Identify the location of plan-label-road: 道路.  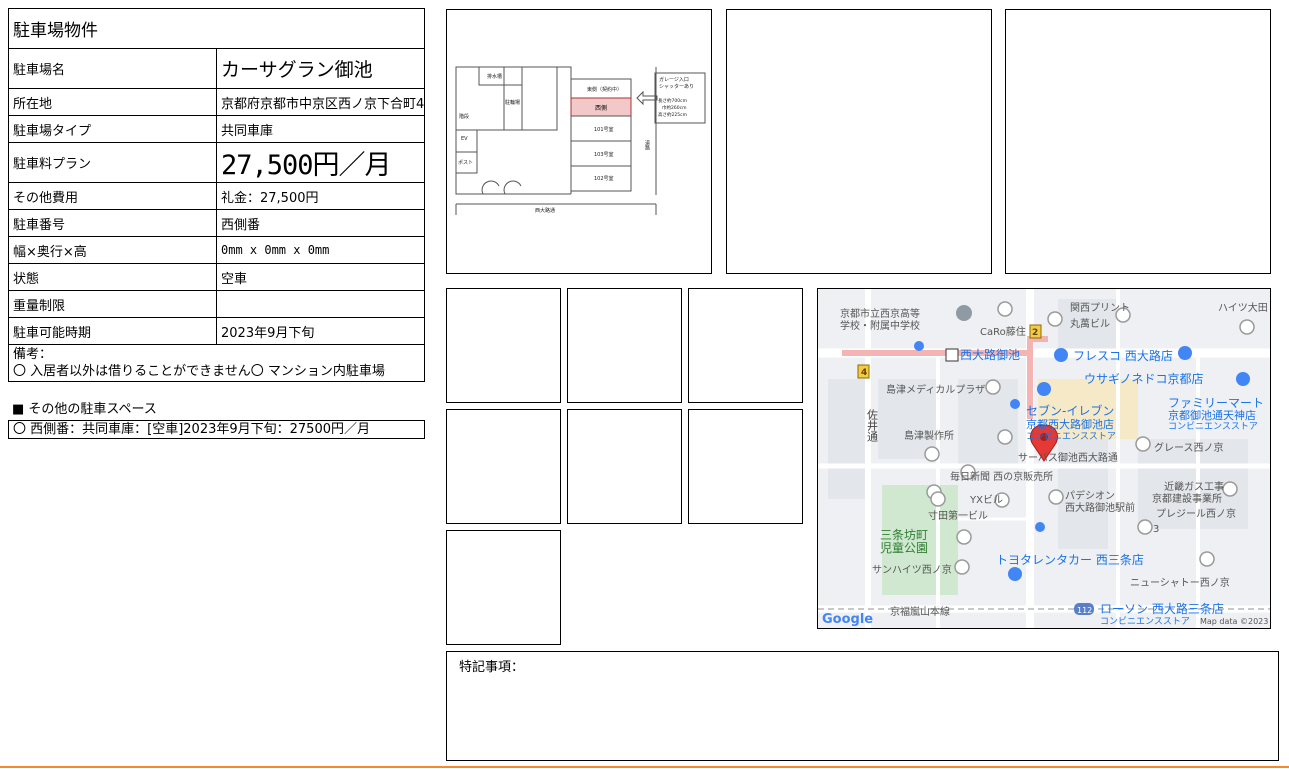
(647, 145).